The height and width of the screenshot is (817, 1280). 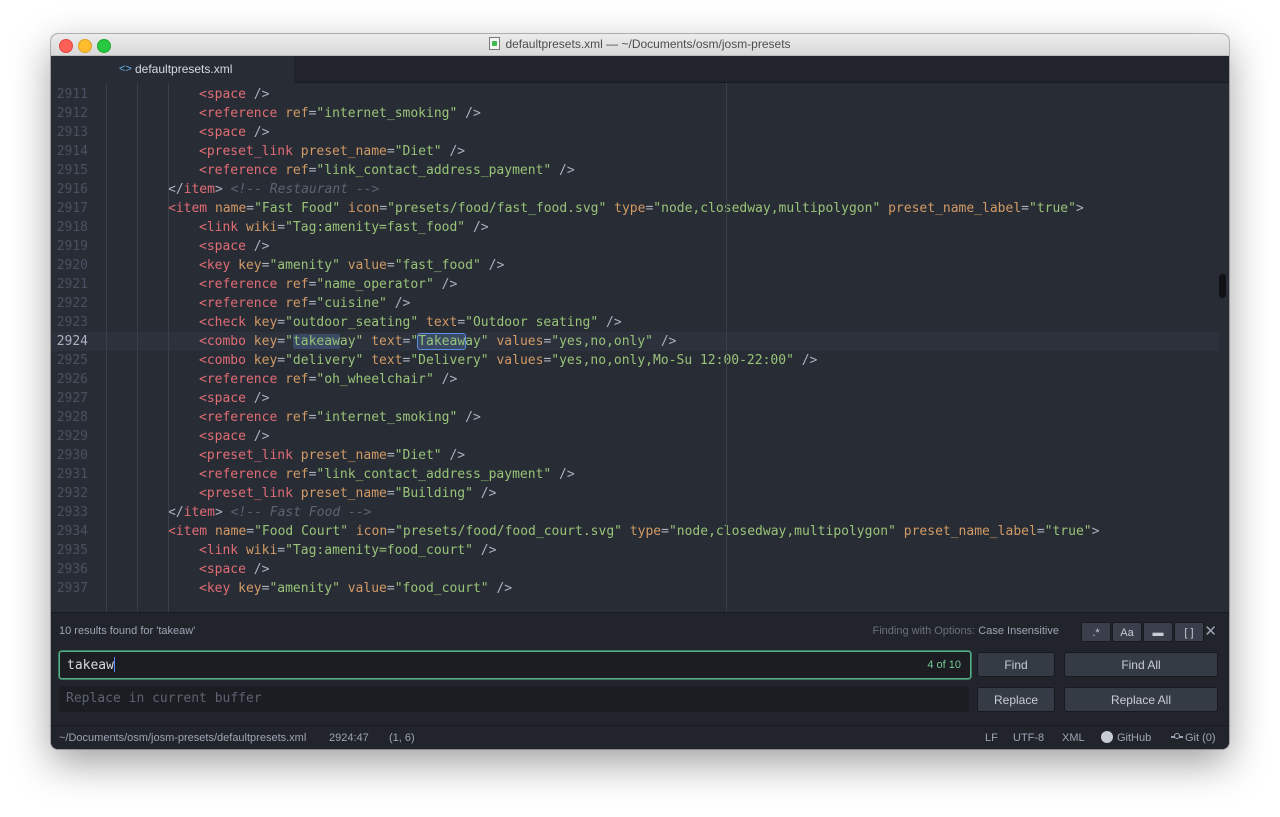 I want to click on line-number: 2914, so click(x=69, y=151).